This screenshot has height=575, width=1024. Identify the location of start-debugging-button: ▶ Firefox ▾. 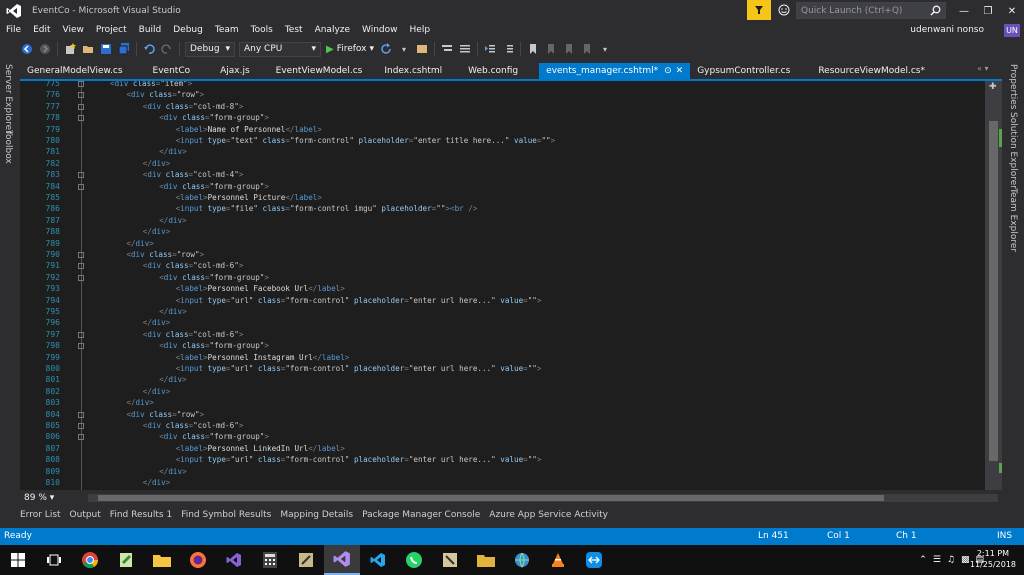
(350, 49).